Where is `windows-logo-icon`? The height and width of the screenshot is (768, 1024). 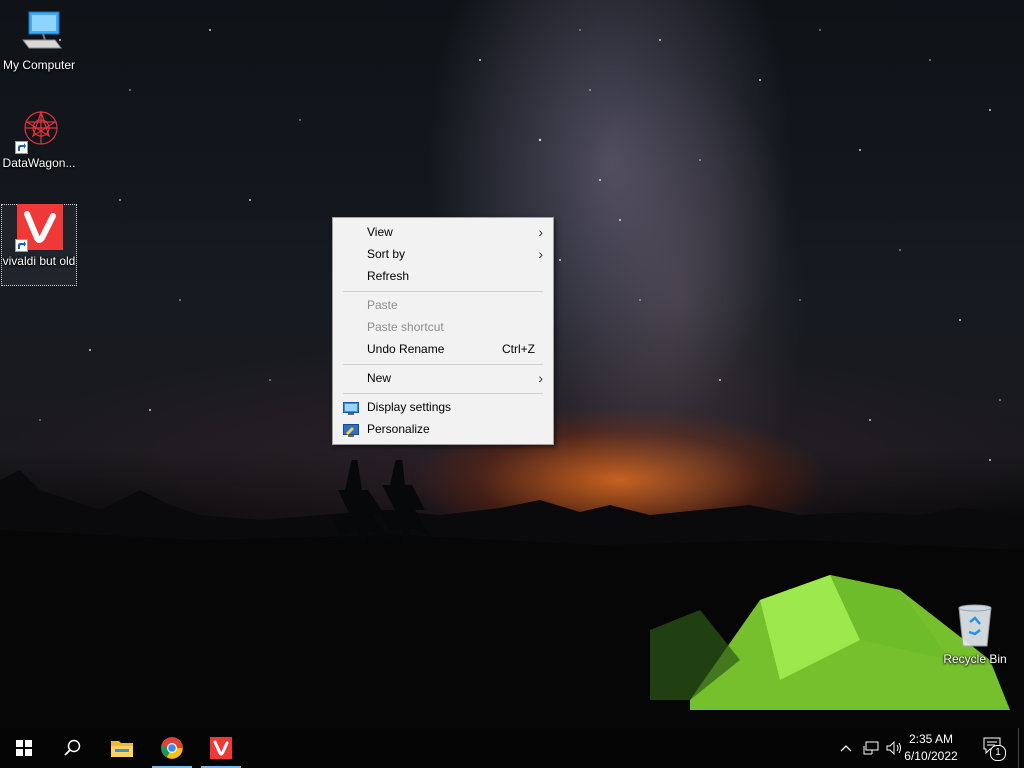 windows-logo-icon is located at coordinates (24, 748).